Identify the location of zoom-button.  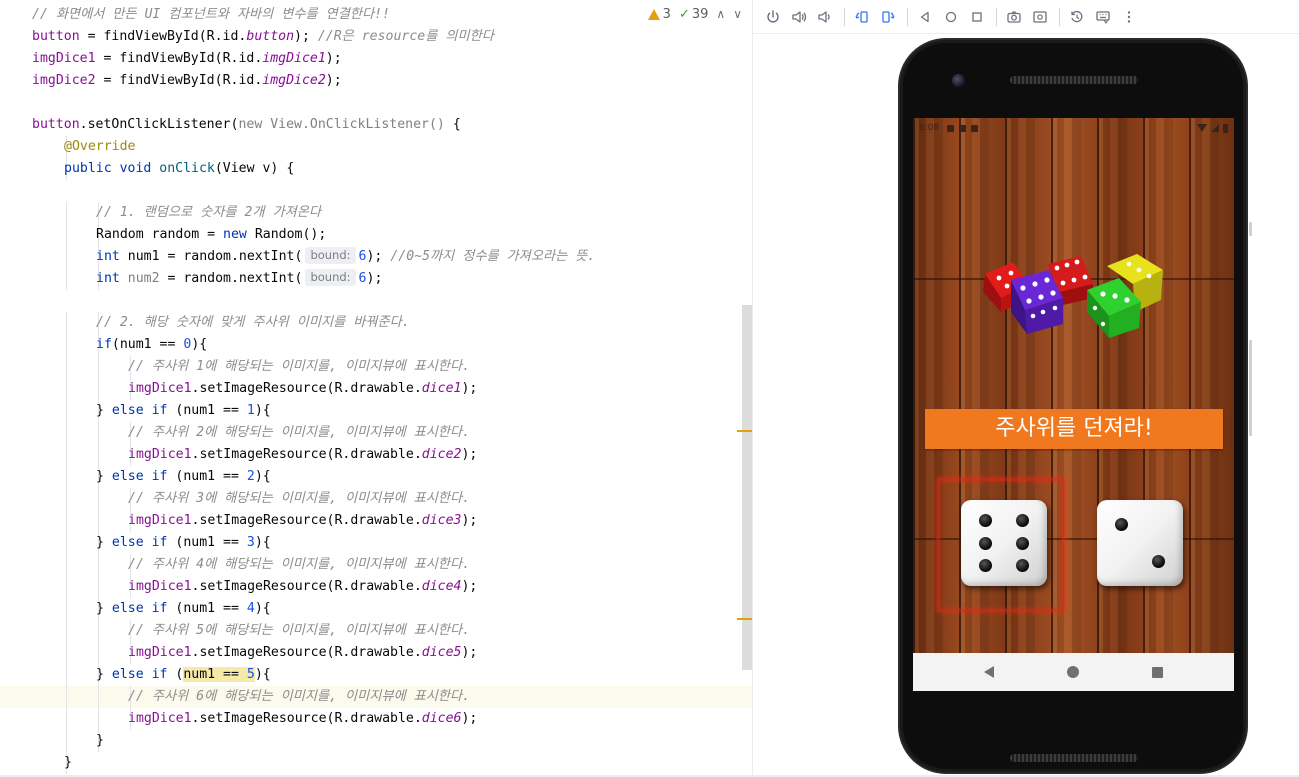
(1040, 17).